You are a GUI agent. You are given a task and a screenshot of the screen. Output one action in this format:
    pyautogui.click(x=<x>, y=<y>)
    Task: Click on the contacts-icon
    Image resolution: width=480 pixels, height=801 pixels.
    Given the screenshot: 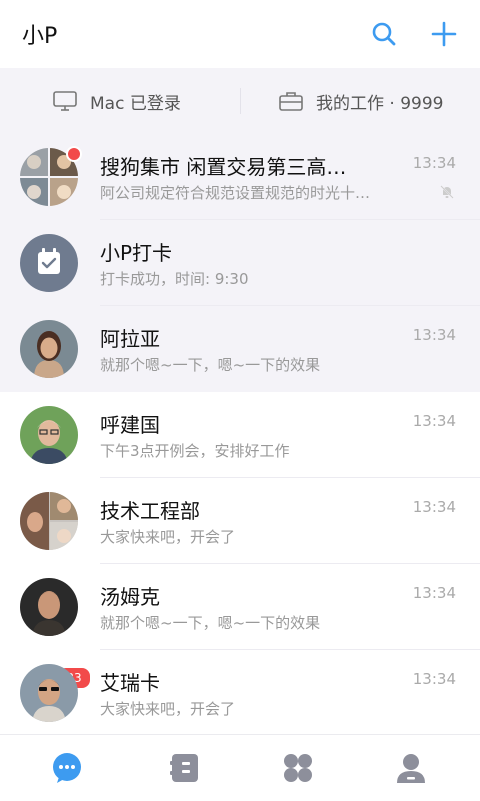 What is the action you would take?
    pyautogui.click(x=185, y=768)
    